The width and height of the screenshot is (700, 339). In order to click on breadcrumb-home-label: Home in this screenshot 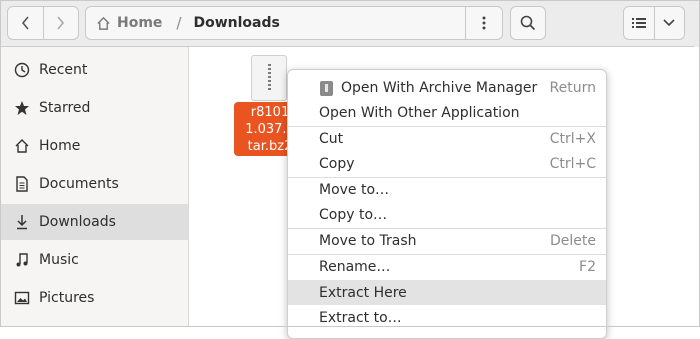, I will do `click(140, 23)`.